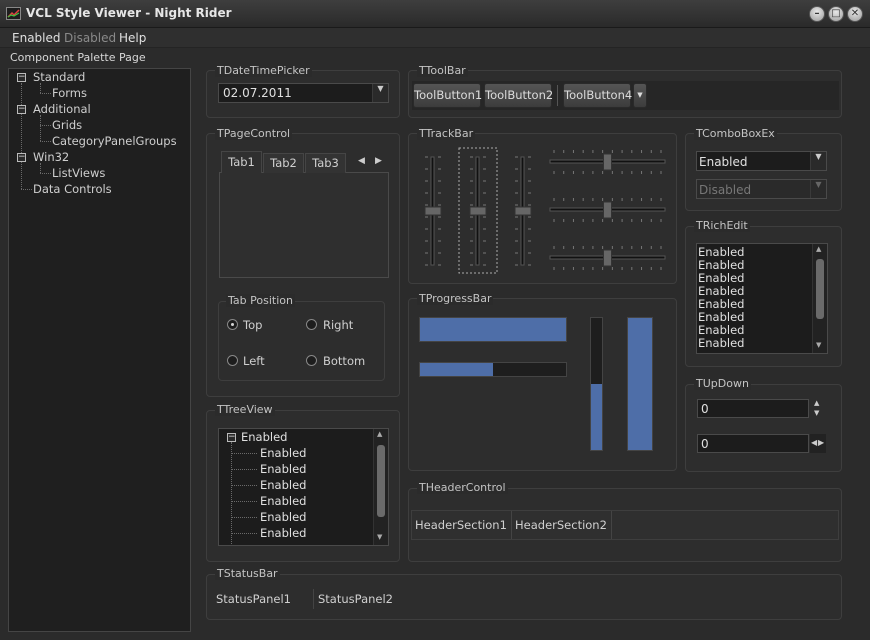 The height and width of the screenshot is (640, 870). I want to click on component-palette-label: Component Palette Page, so click(78, 57).